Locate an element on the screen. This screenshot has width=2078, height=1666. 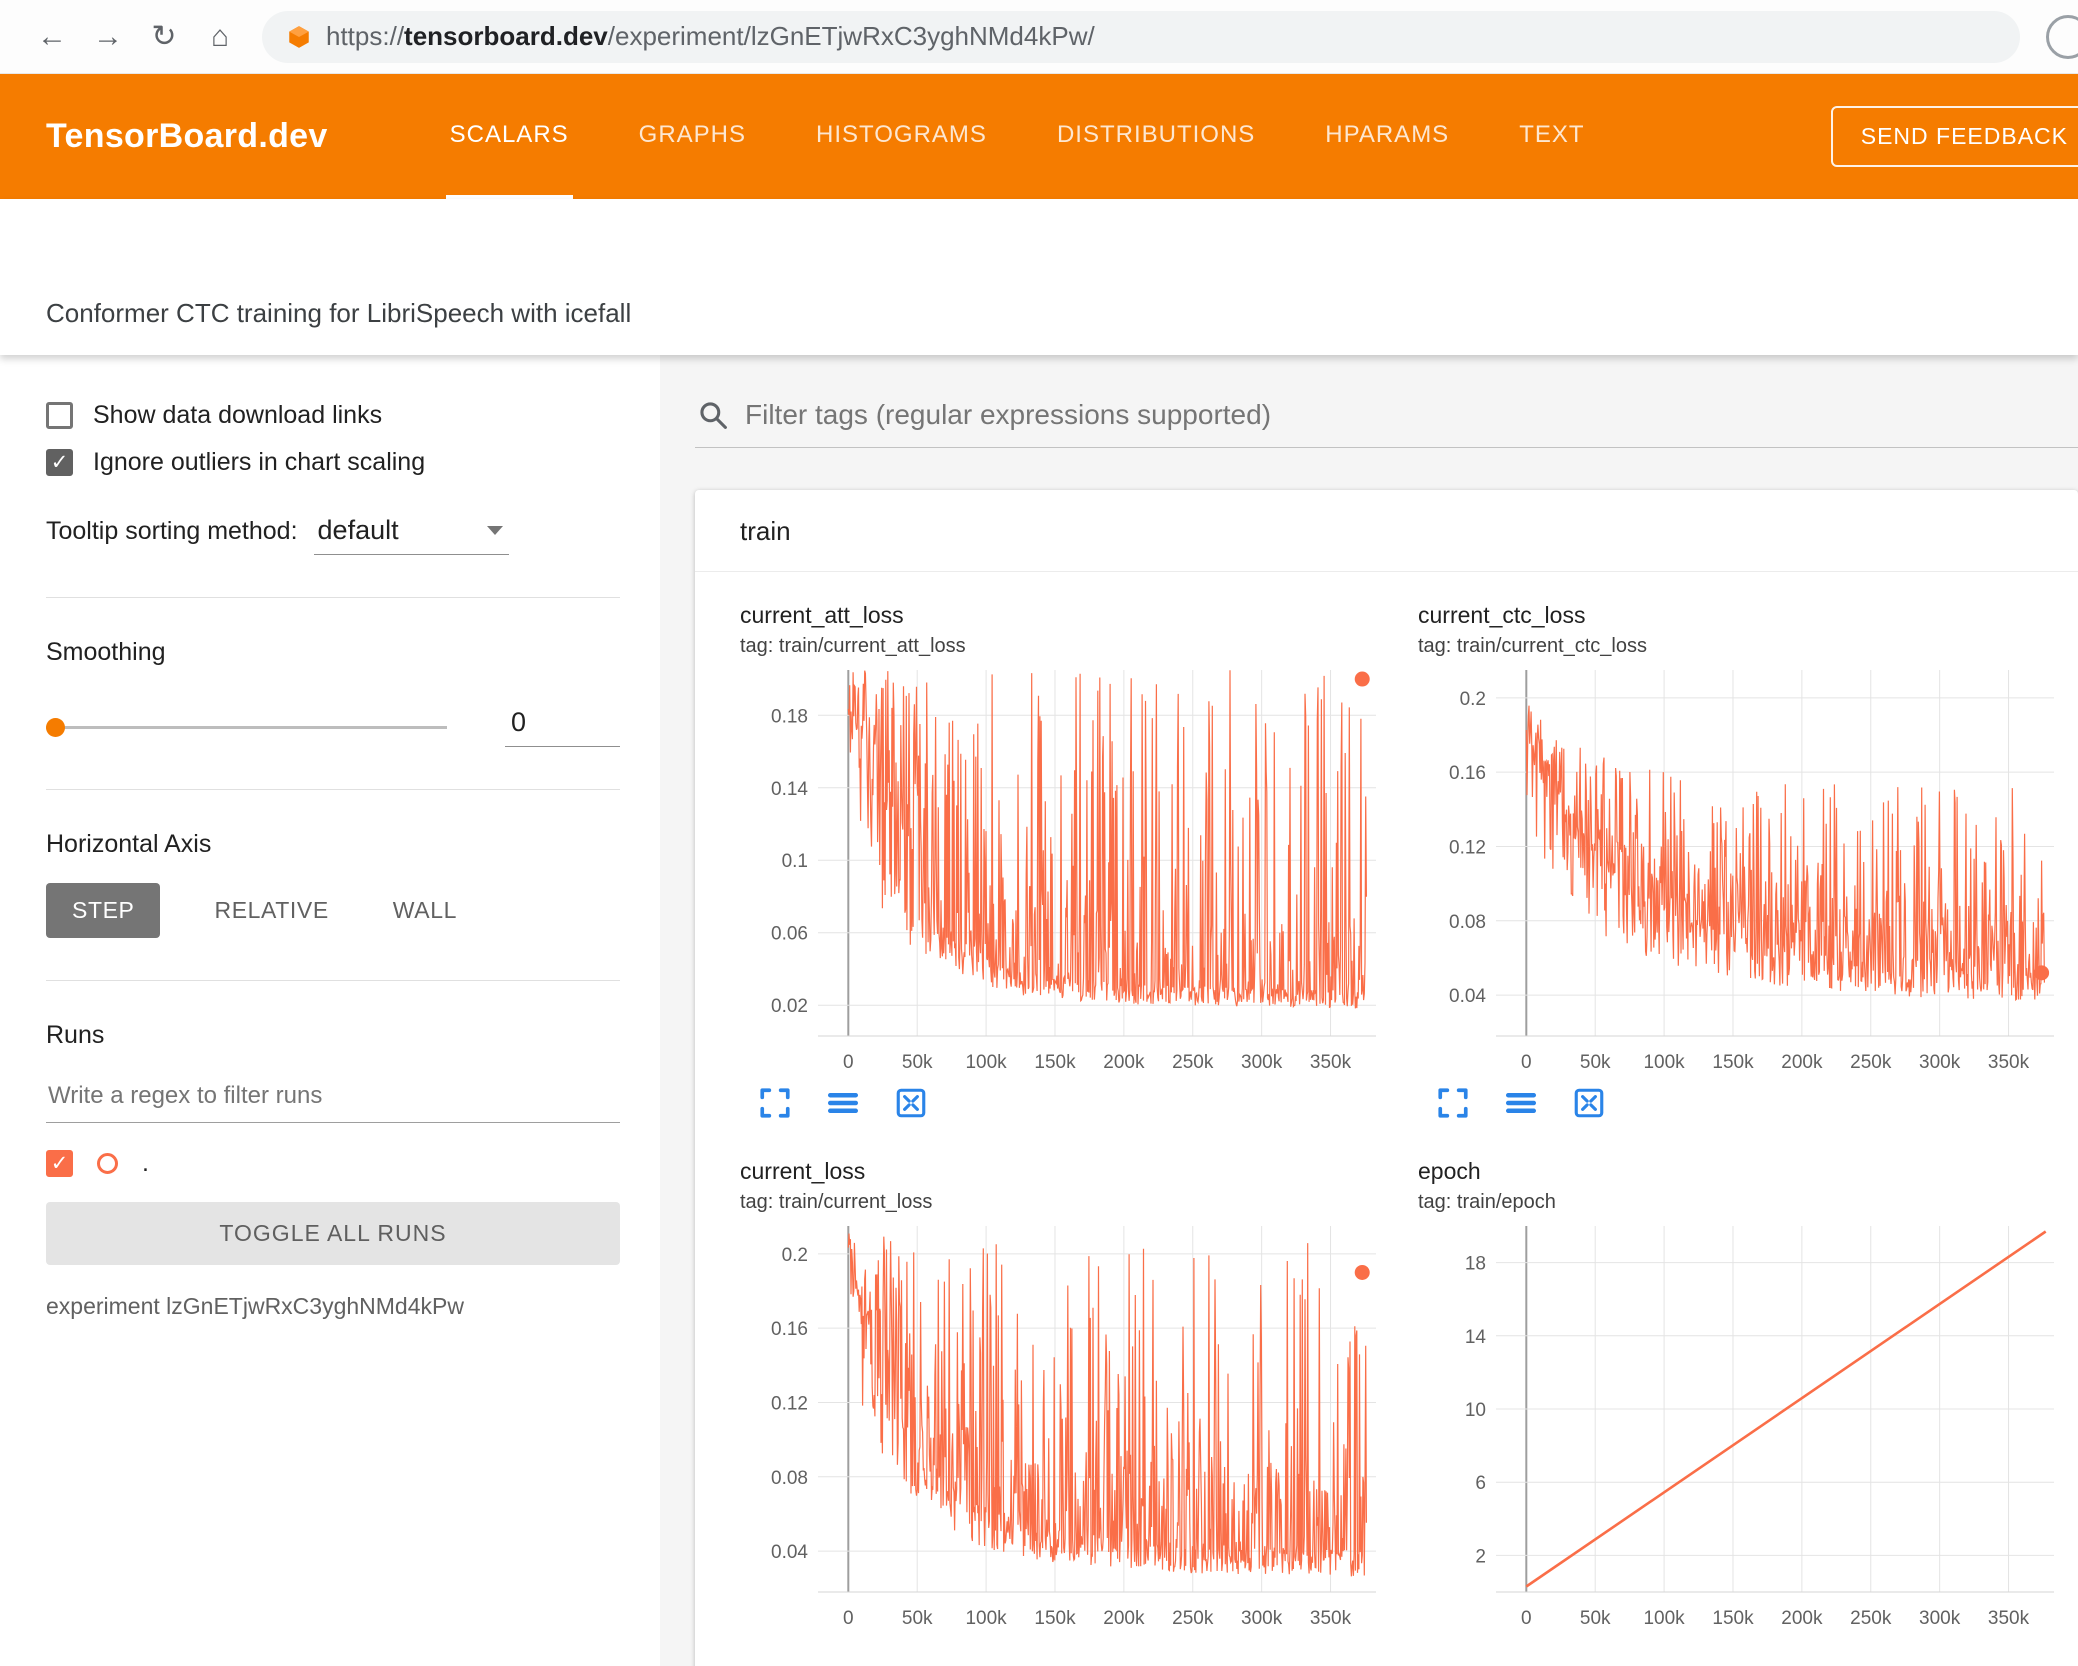
svg-text: 0.12 is located at coordinates (1467, 847).